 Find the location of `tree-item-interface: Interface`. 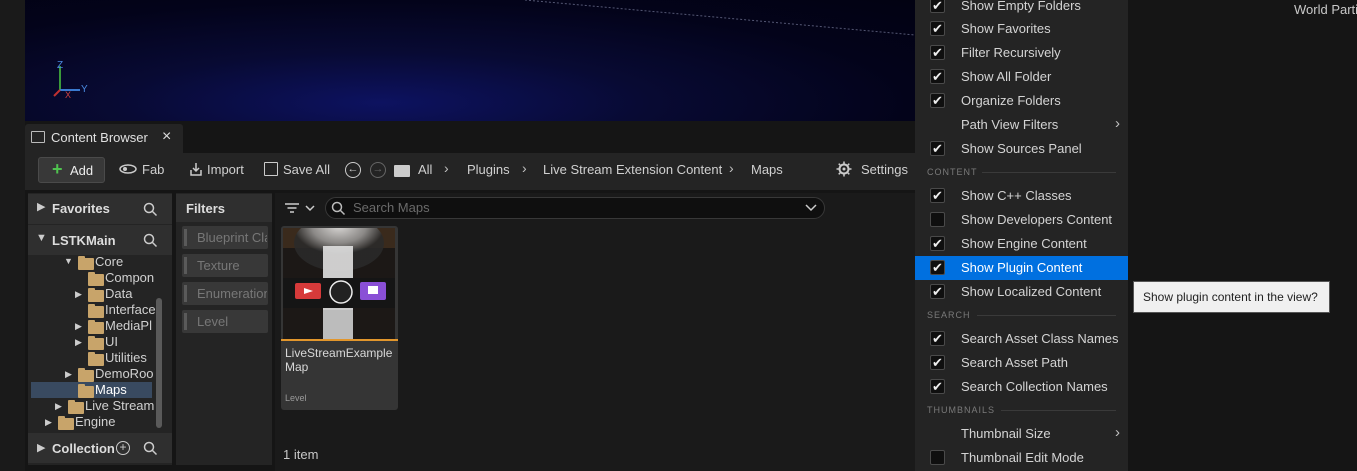

tree-item-interface: Interface is located at coordinates (130, 309).